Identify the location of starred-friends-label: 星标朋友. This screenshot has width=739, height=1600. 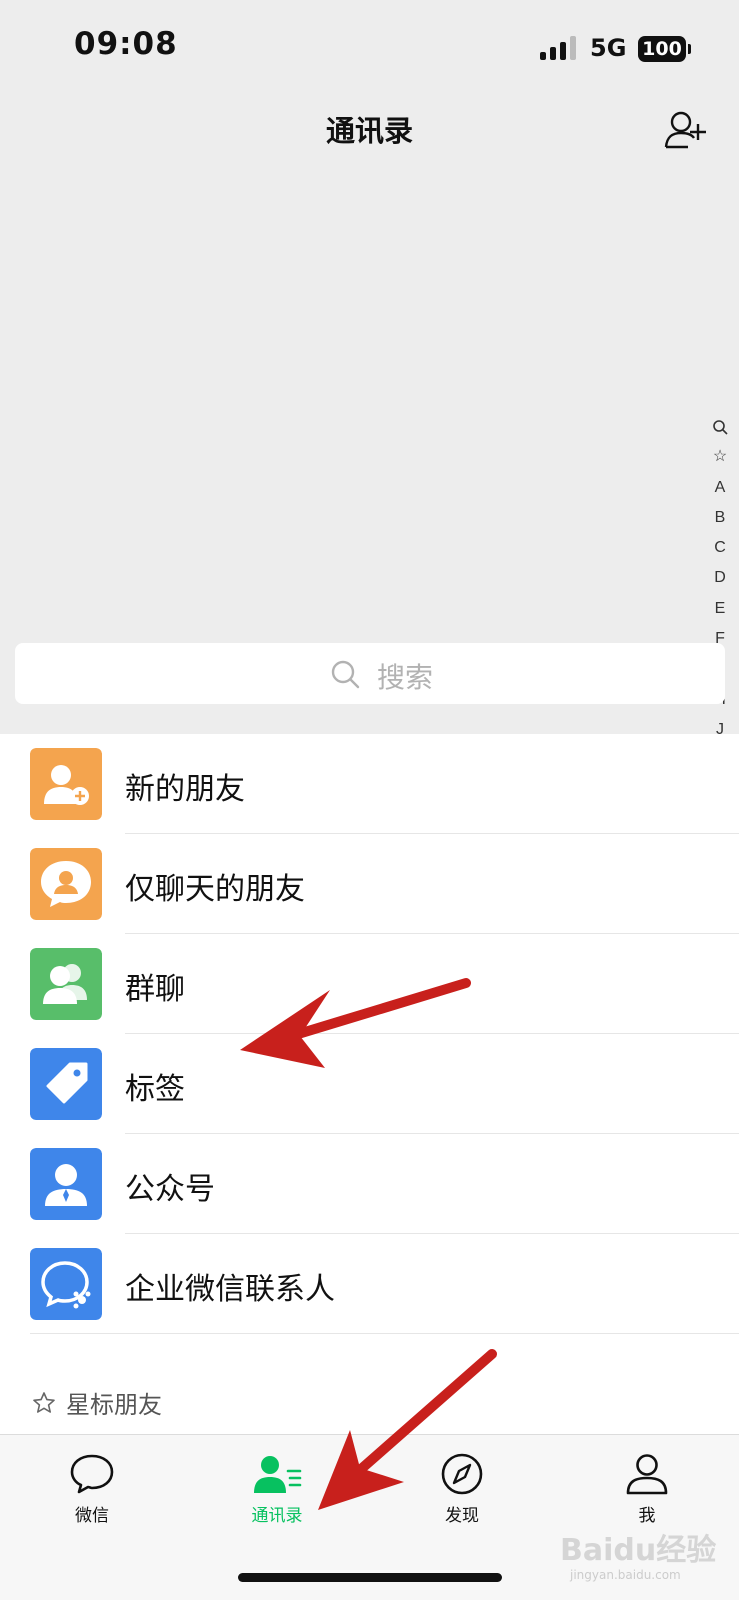
(114, 1405).